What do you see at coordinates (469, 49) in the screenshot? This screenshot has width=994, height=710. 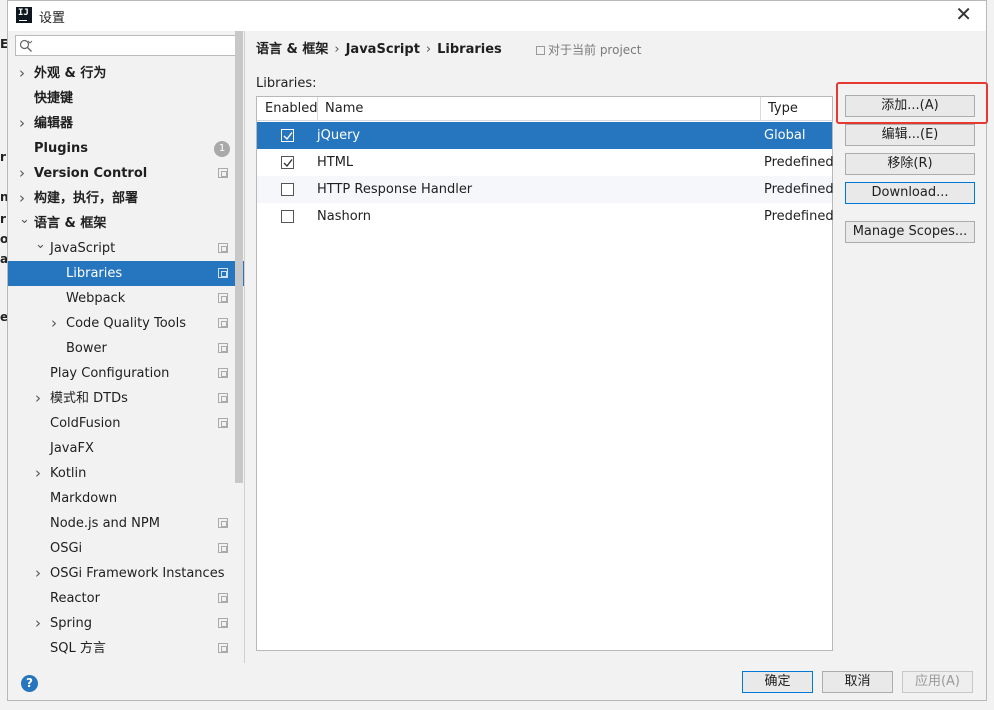 I see `breadcrumb-item: Libraries` at bounding box center [469, 49].